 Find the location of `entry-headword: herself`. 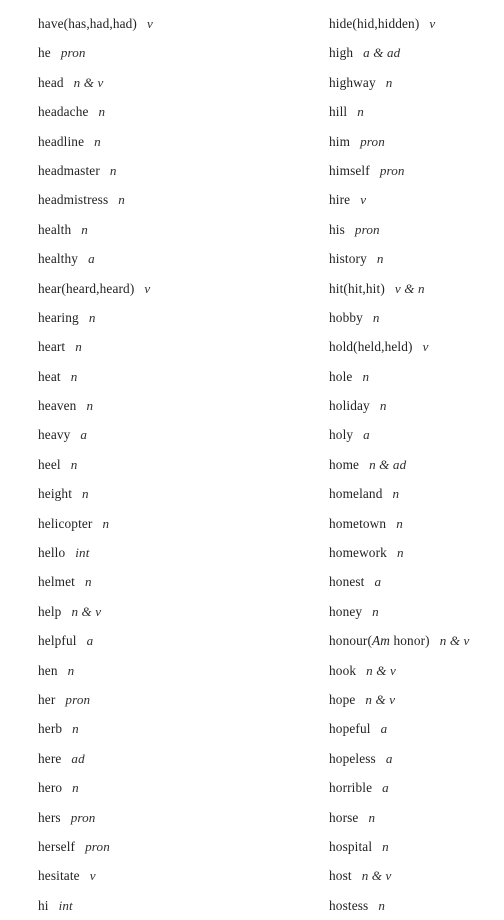

entry-headword: herself is located at coordinates (57, 846).